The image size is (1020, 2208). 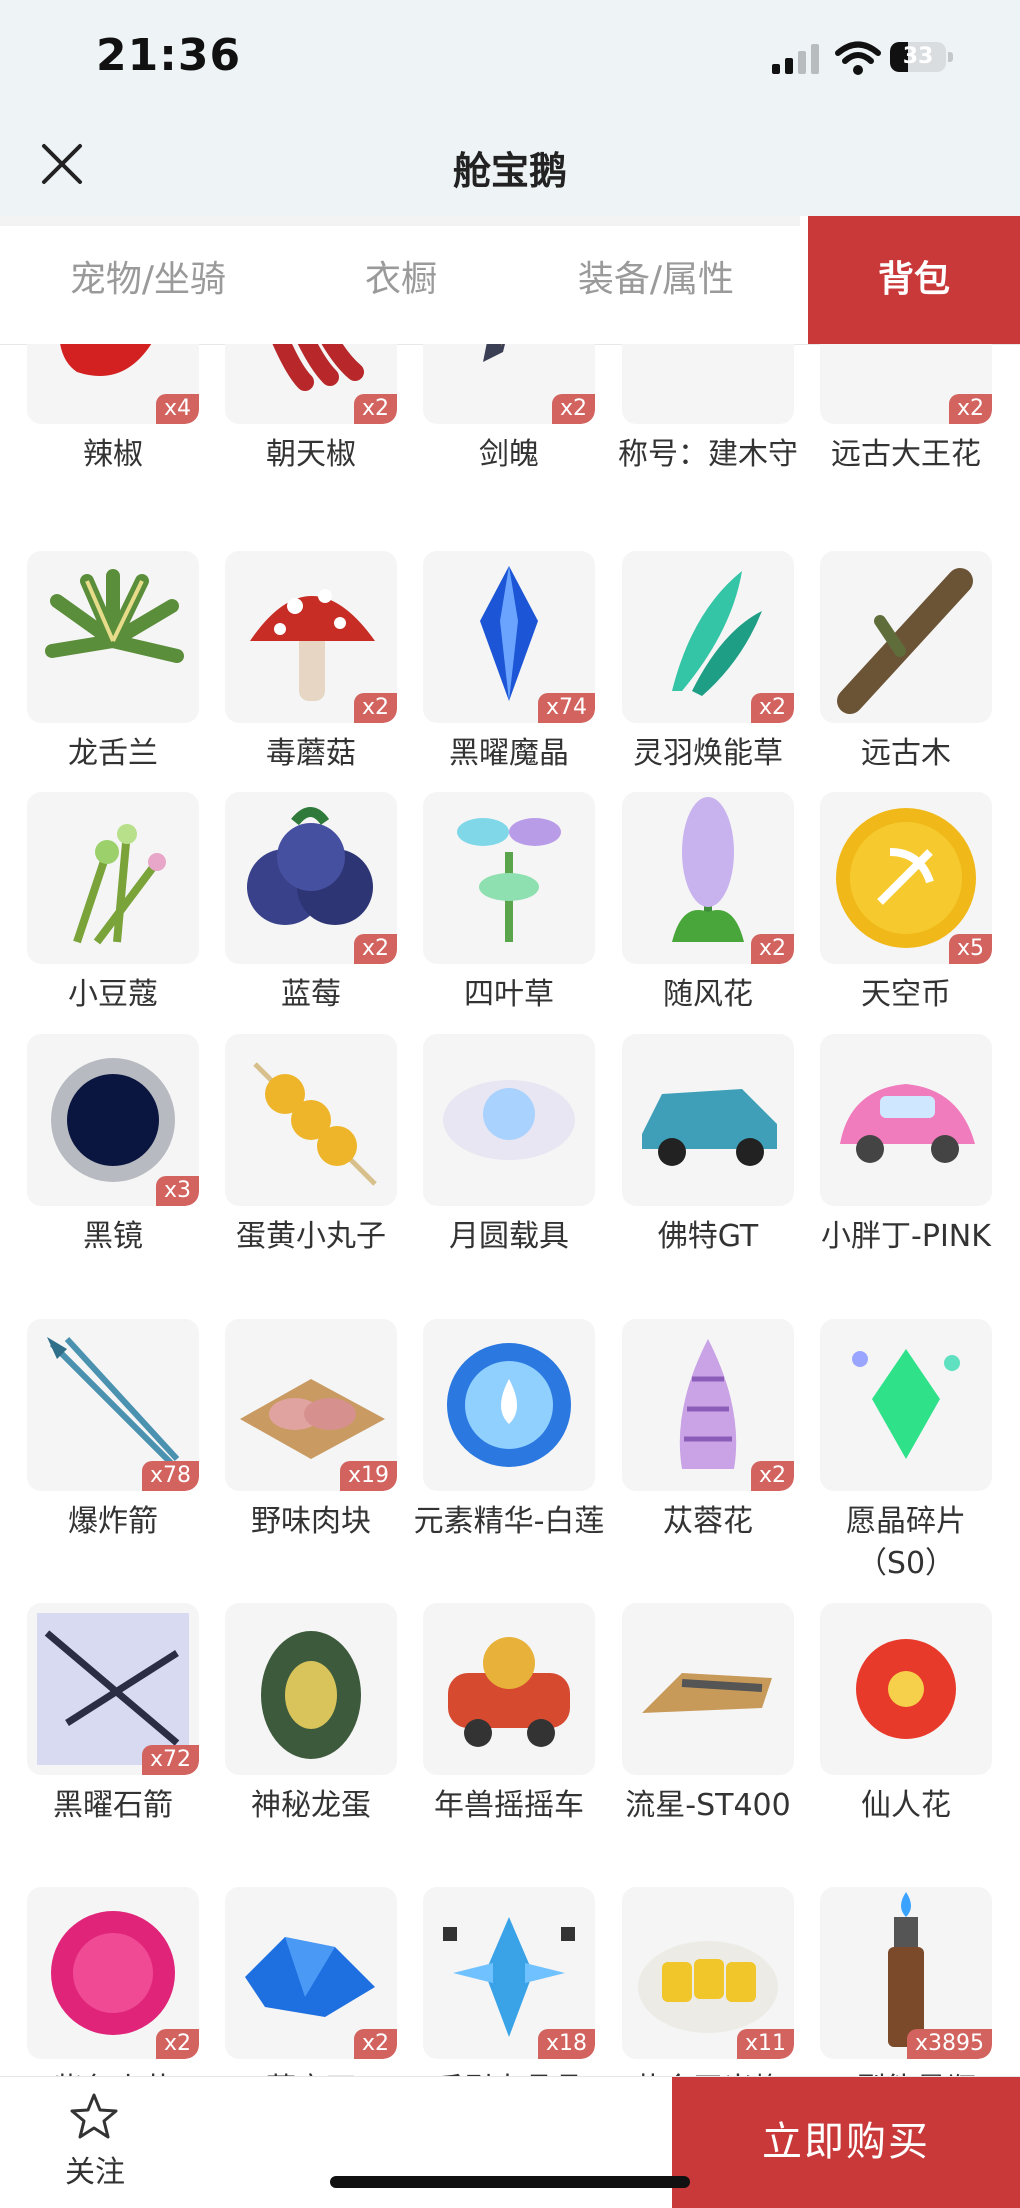 I want to click on page-title: 舱宝鹅, so click(x=509, y=171).